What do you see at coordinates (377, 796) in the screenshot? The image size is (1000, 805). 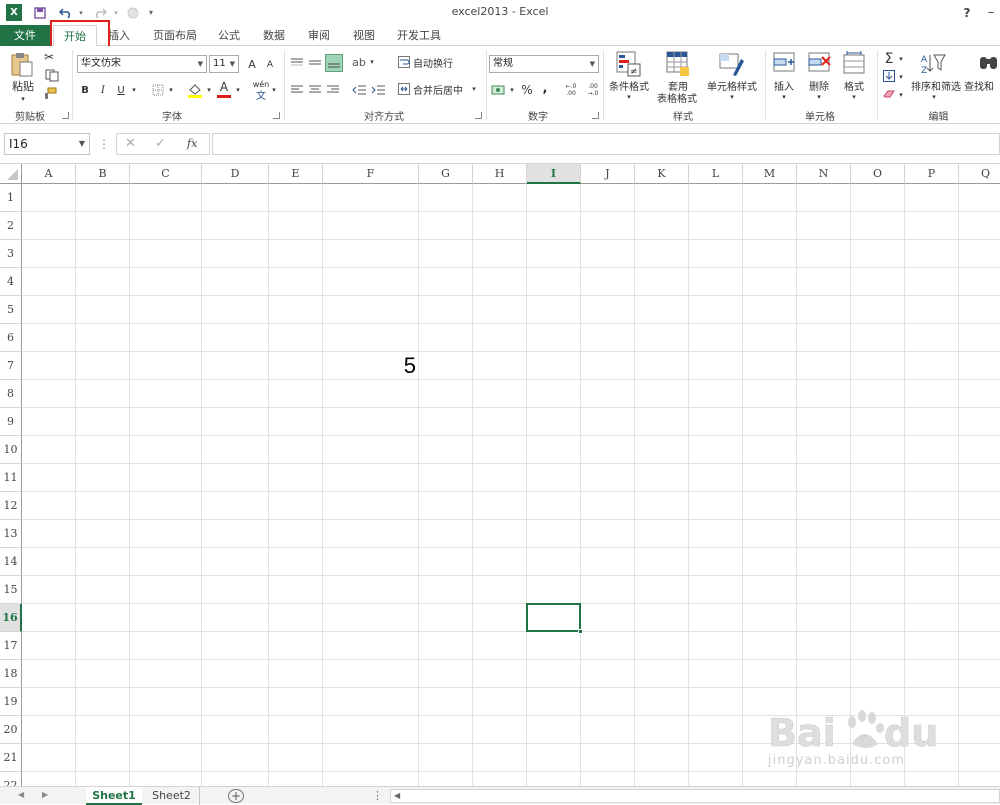 I see `tab-splitter-icon: ⋮` at bounding box center [377, 796].